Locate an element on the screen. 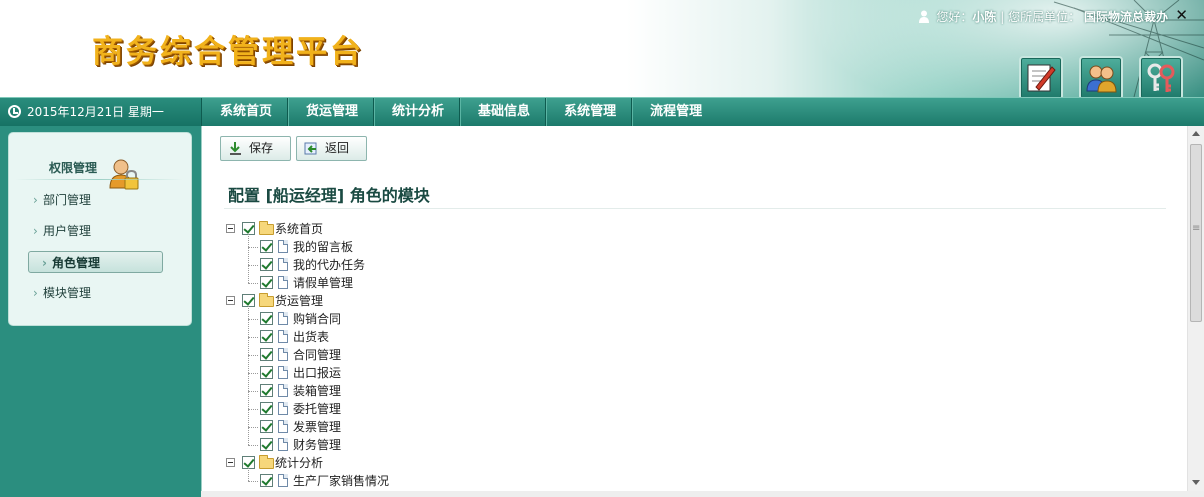 The width and height of the screenshot is (1204, 497). scroll-thumb is located at coordinates (1196, 233).